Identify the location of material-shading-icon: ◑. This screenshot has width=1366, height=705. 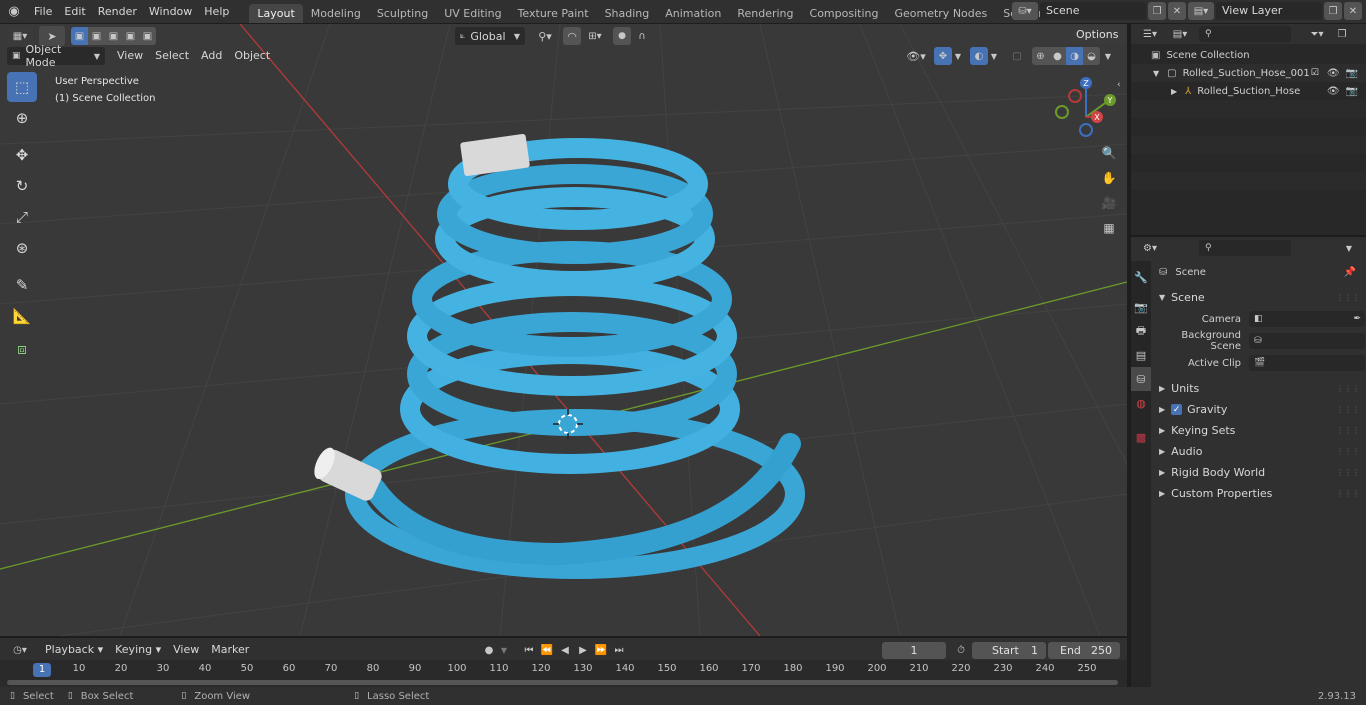
(1074, 56).